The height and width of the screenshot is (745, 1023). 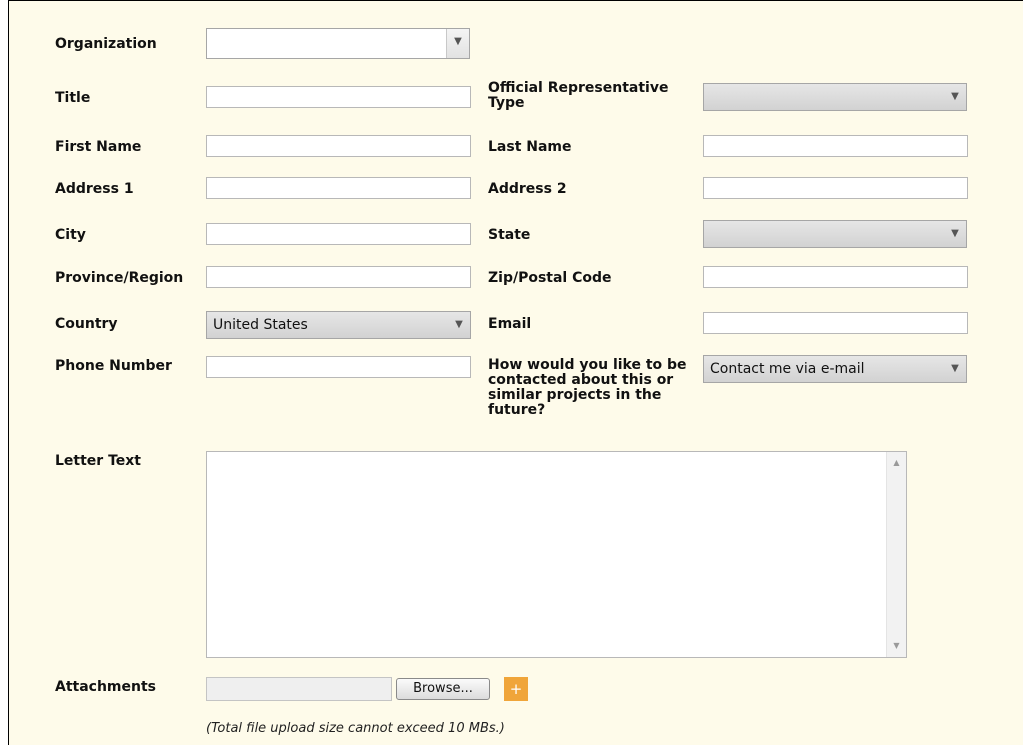 What do you see at coordinates (509, 235) in the screenshot?
I see `state-label: State` at bounding box center [509, 235].